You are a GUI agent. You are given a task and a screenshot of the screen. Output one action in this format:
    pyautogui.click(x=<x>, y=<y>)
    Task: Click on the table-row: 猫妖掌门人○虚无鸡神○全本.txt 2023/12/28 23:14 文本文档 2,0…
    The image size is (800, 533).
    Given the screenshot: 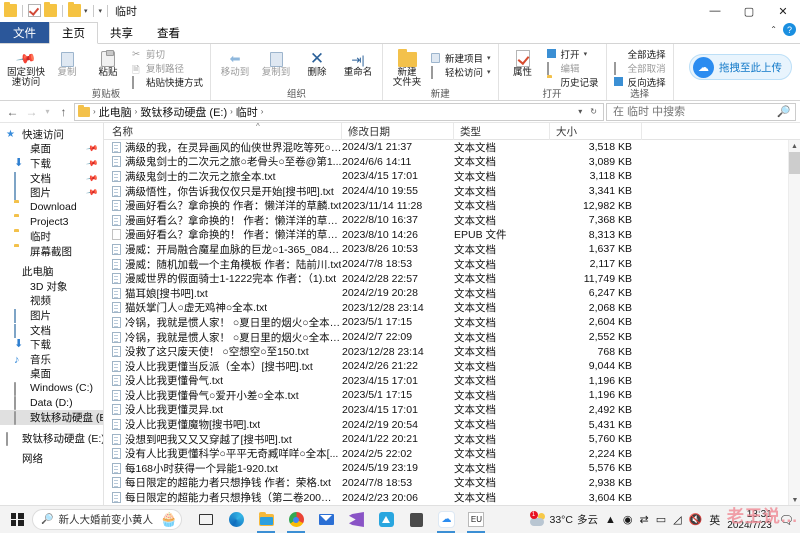 What is the action you would take?
    pyautogui.click(x=452, y=308)
    